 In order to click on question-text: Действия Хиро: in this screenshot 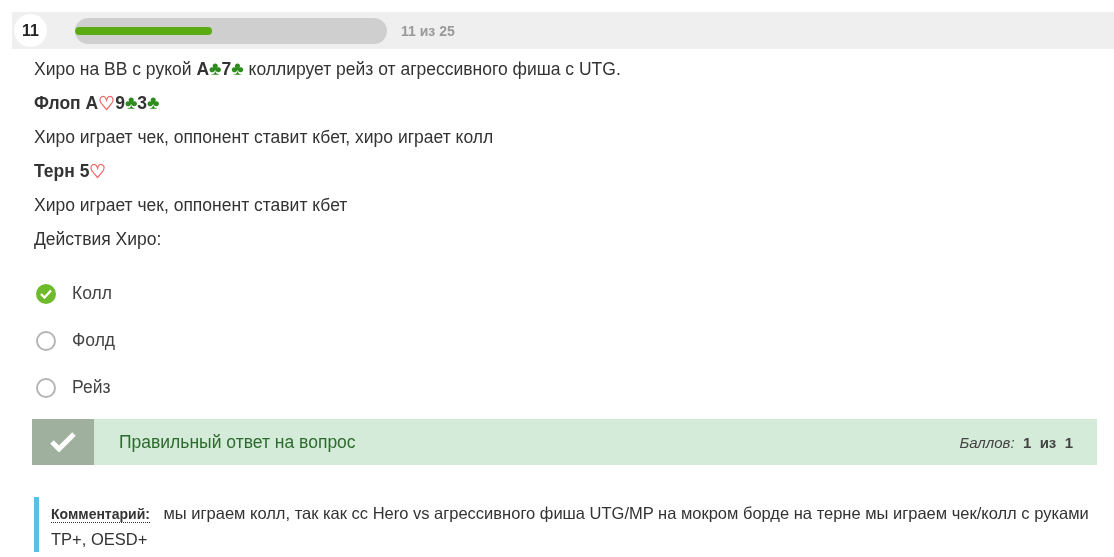, I will do `click(98, 239)`.